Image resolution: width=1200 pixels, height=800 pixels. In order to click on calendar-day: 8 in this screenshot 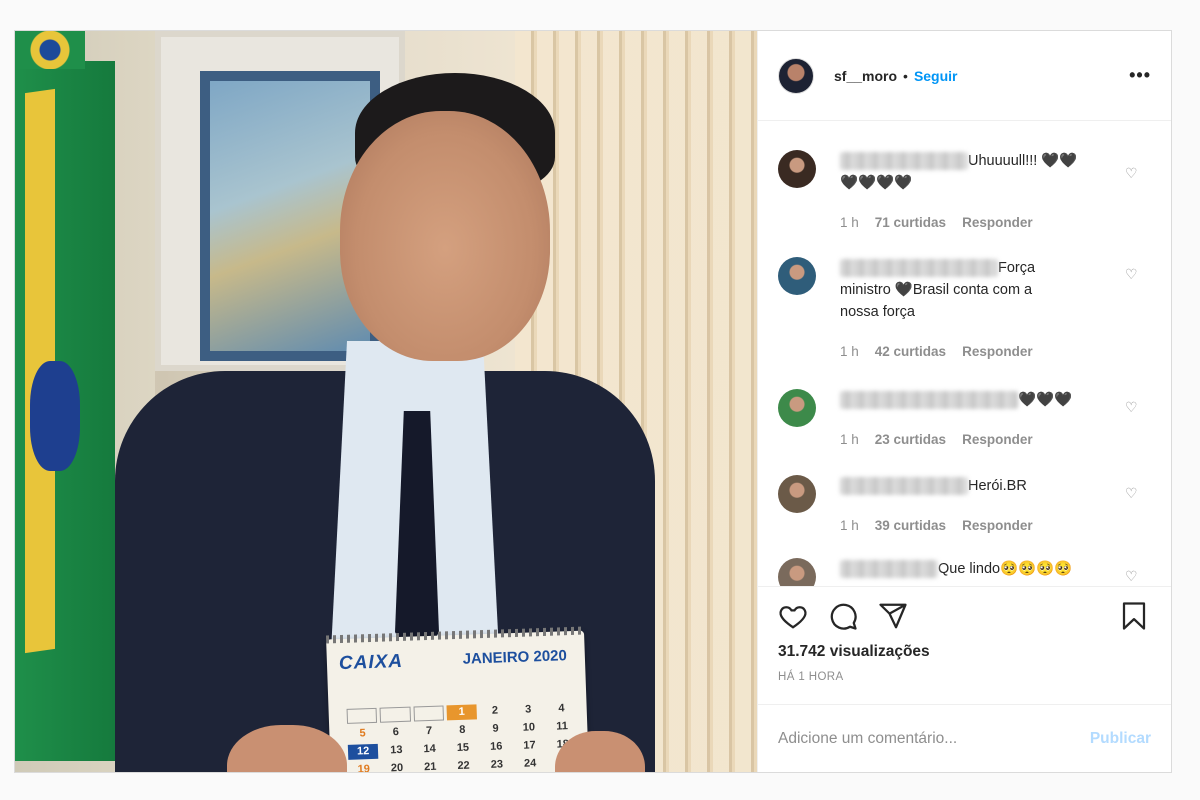, I will do `click(462, 729)`.